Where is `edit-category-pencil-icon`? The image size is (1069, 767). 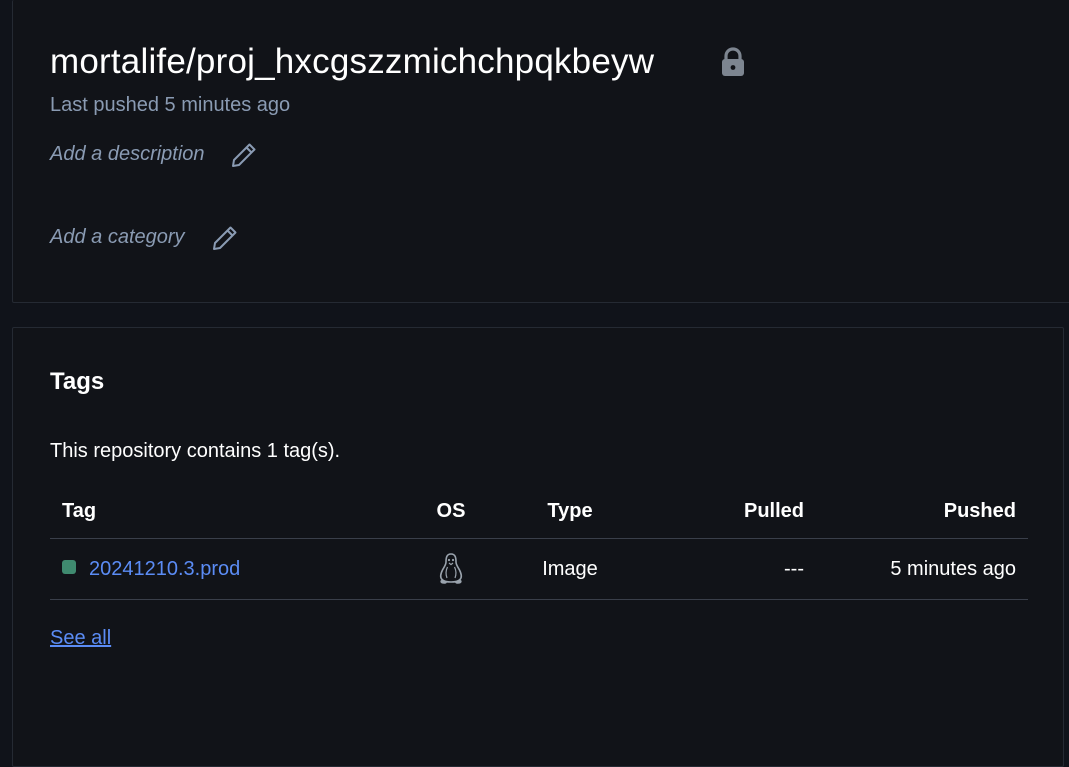
edit-category-pencil-icon is located at coordinates (225, 238).